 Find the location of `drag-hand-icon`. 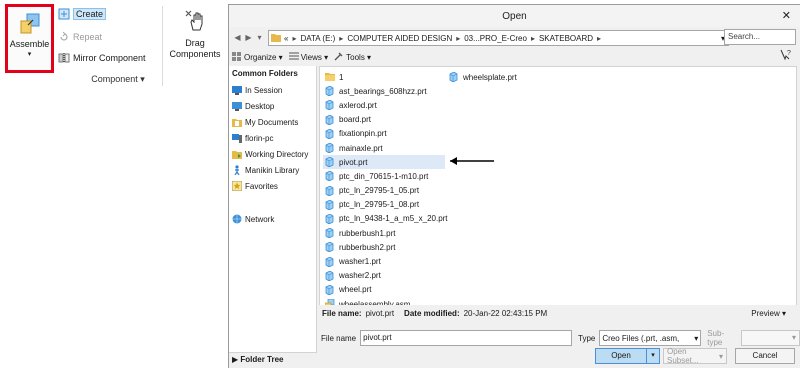

drag-hand-icon is located at coordinates (195, 21).